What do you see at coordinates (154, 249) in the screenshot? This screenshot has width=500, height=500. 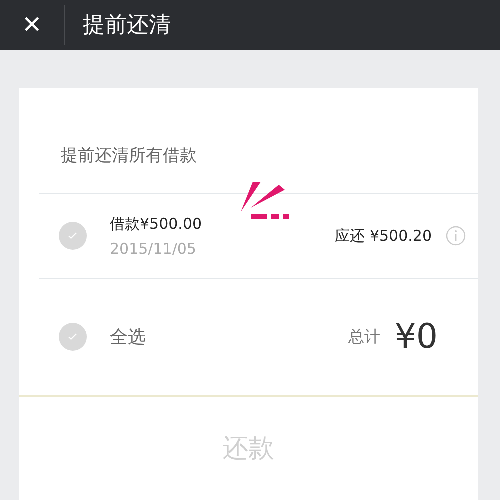 I see `loan-date: 2015/11/05` at bounding box center [154, 249].